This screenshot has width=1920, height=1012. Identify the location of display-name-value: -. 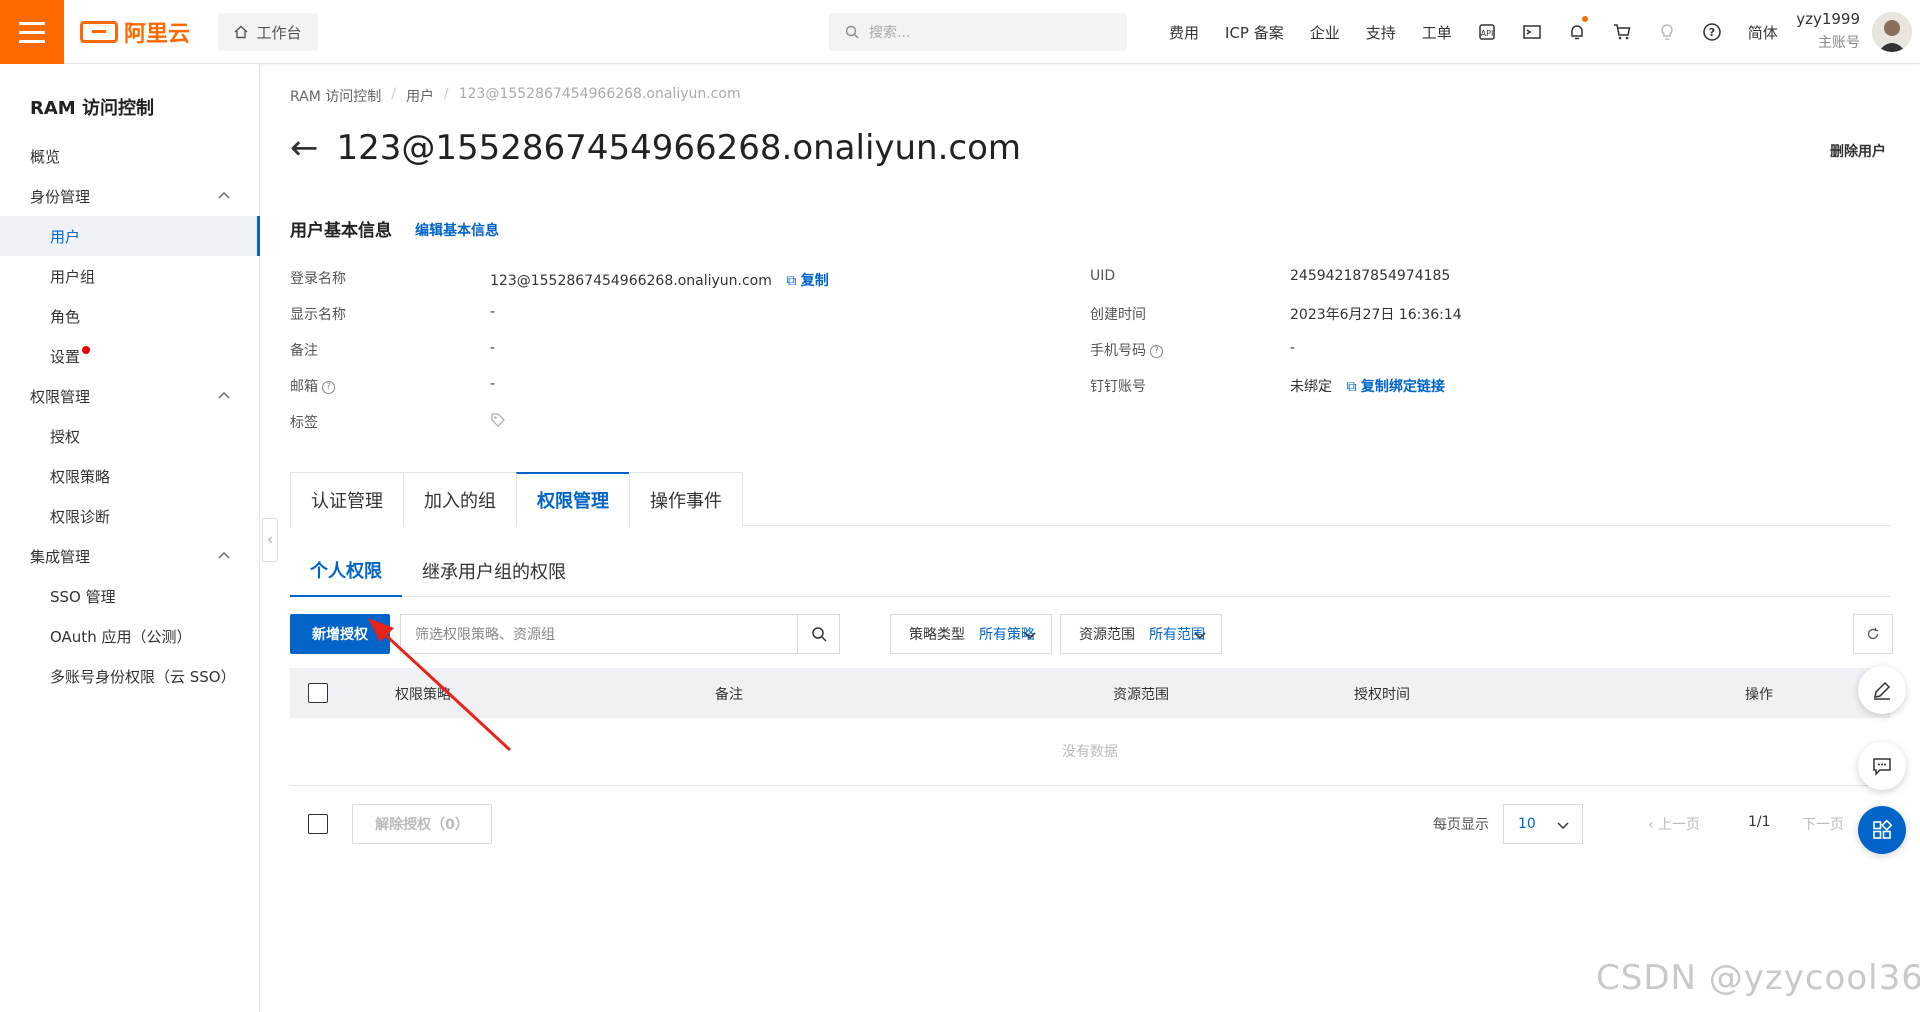
(493, 312).